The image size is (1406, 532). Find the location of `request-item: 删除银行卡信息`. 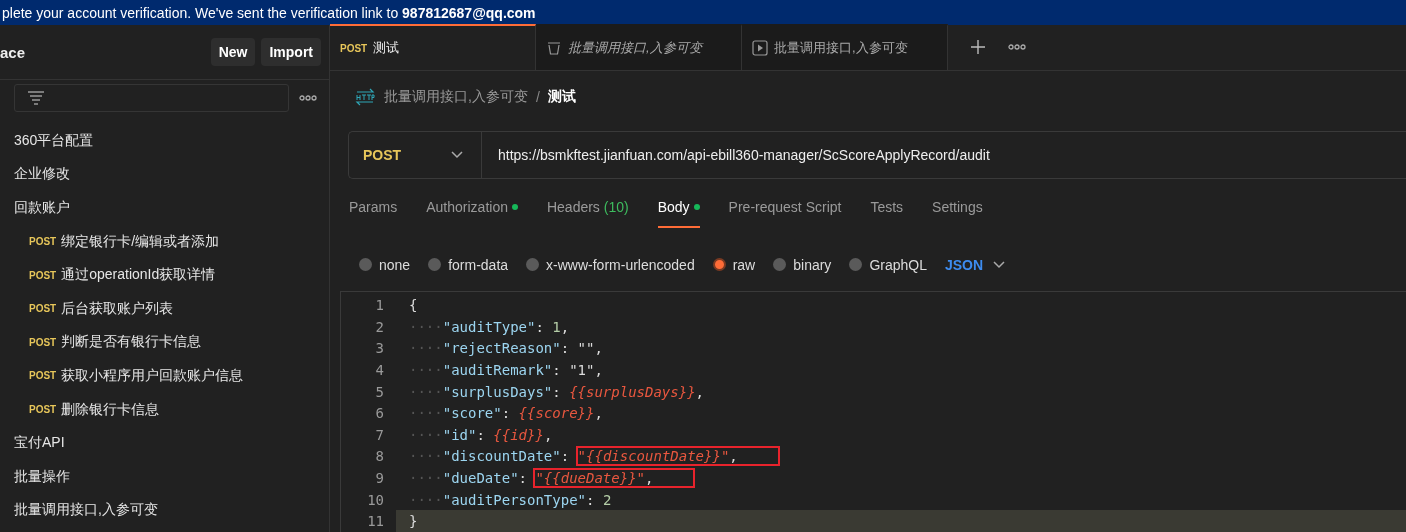

request-item: 删除银行卡信息 is located at coordinates (110, 409).